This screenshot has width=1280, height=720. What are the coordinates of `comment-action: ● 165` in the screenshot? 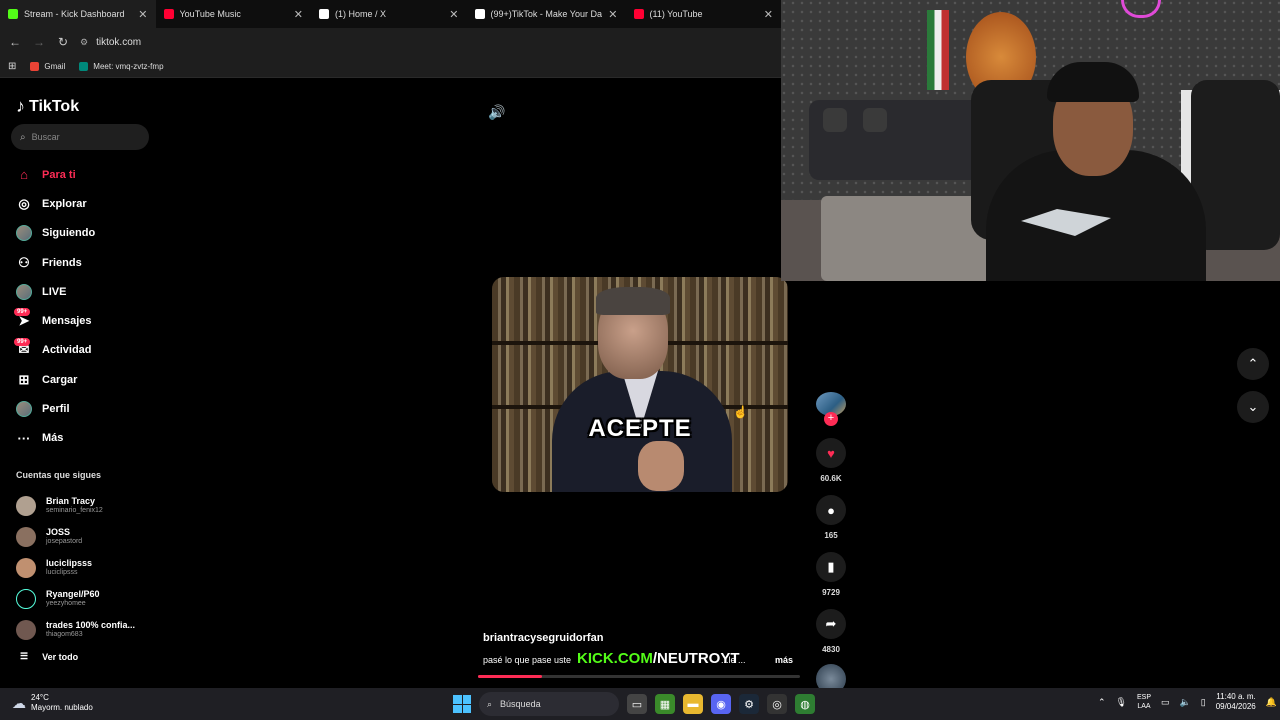 It's located at (831, 517).